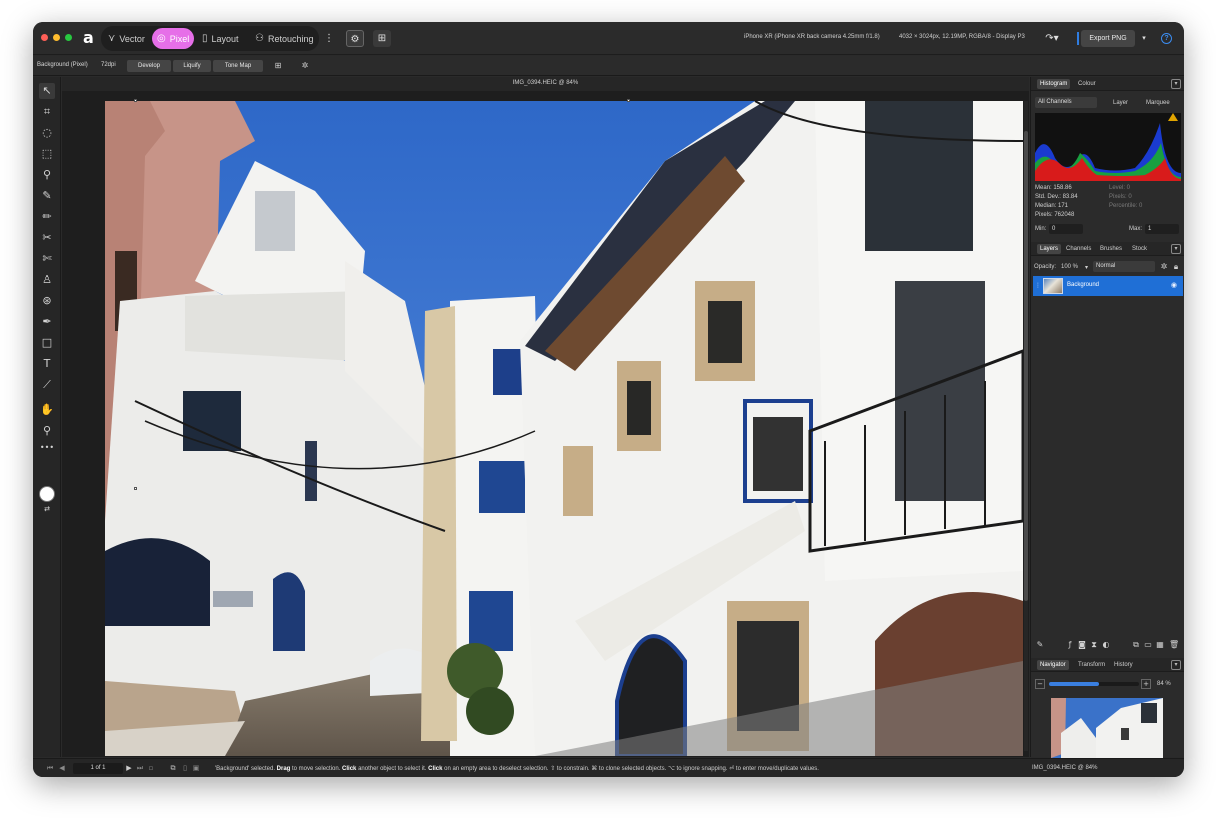 The width and height of the screenshot is (1216, 819). Describe the element at coordinates (1120, 103) in the screenshot. I see `layer-option: Layer` at that location.